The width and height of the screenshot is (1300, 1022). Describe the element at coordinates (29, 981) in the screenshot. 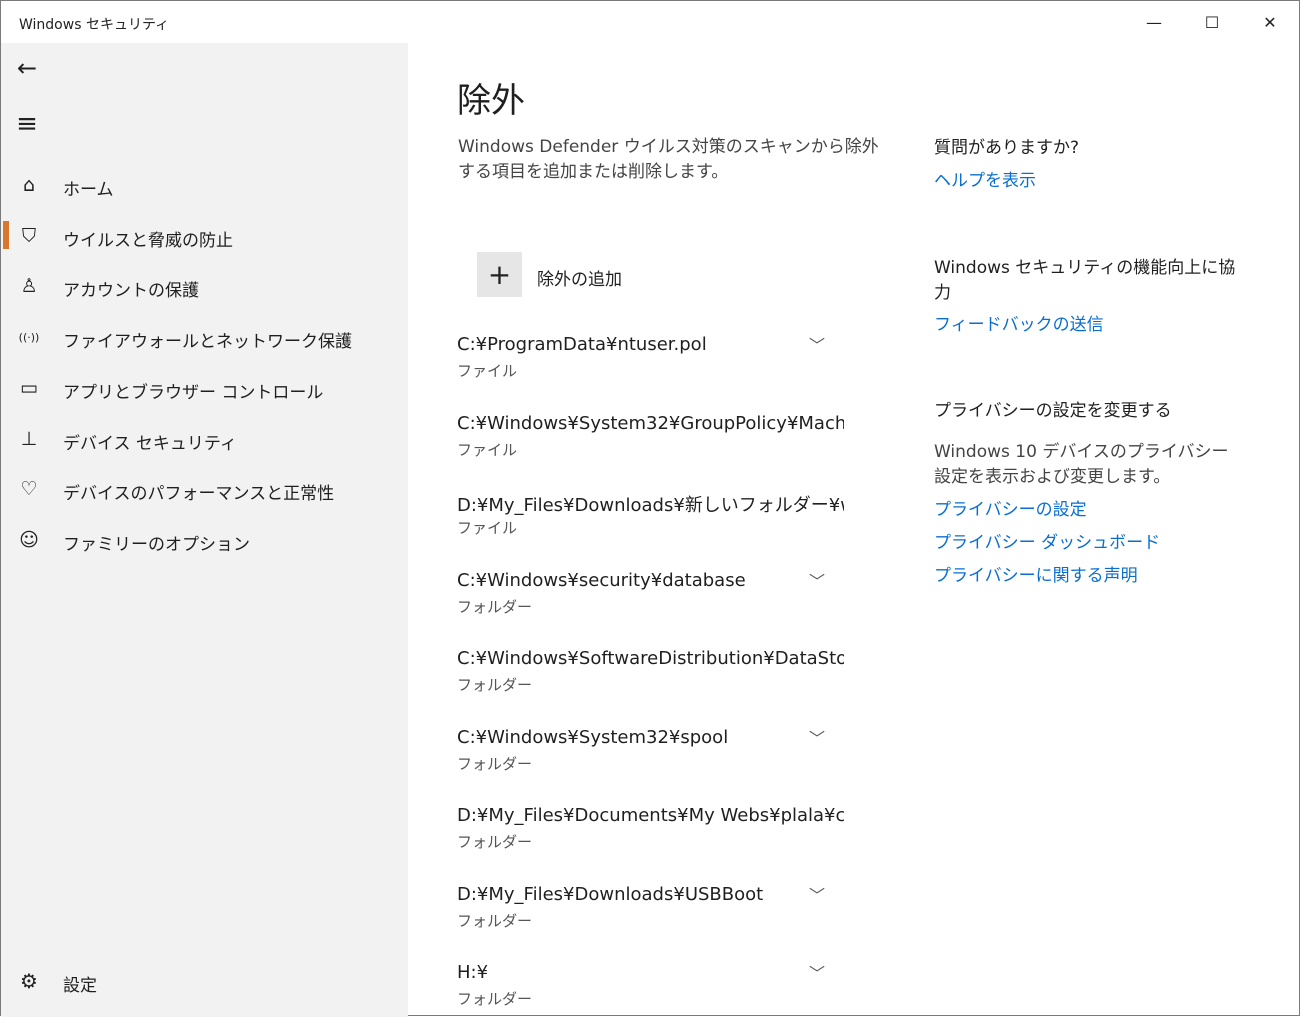

I see `gear-icon: ⚙` at that location.